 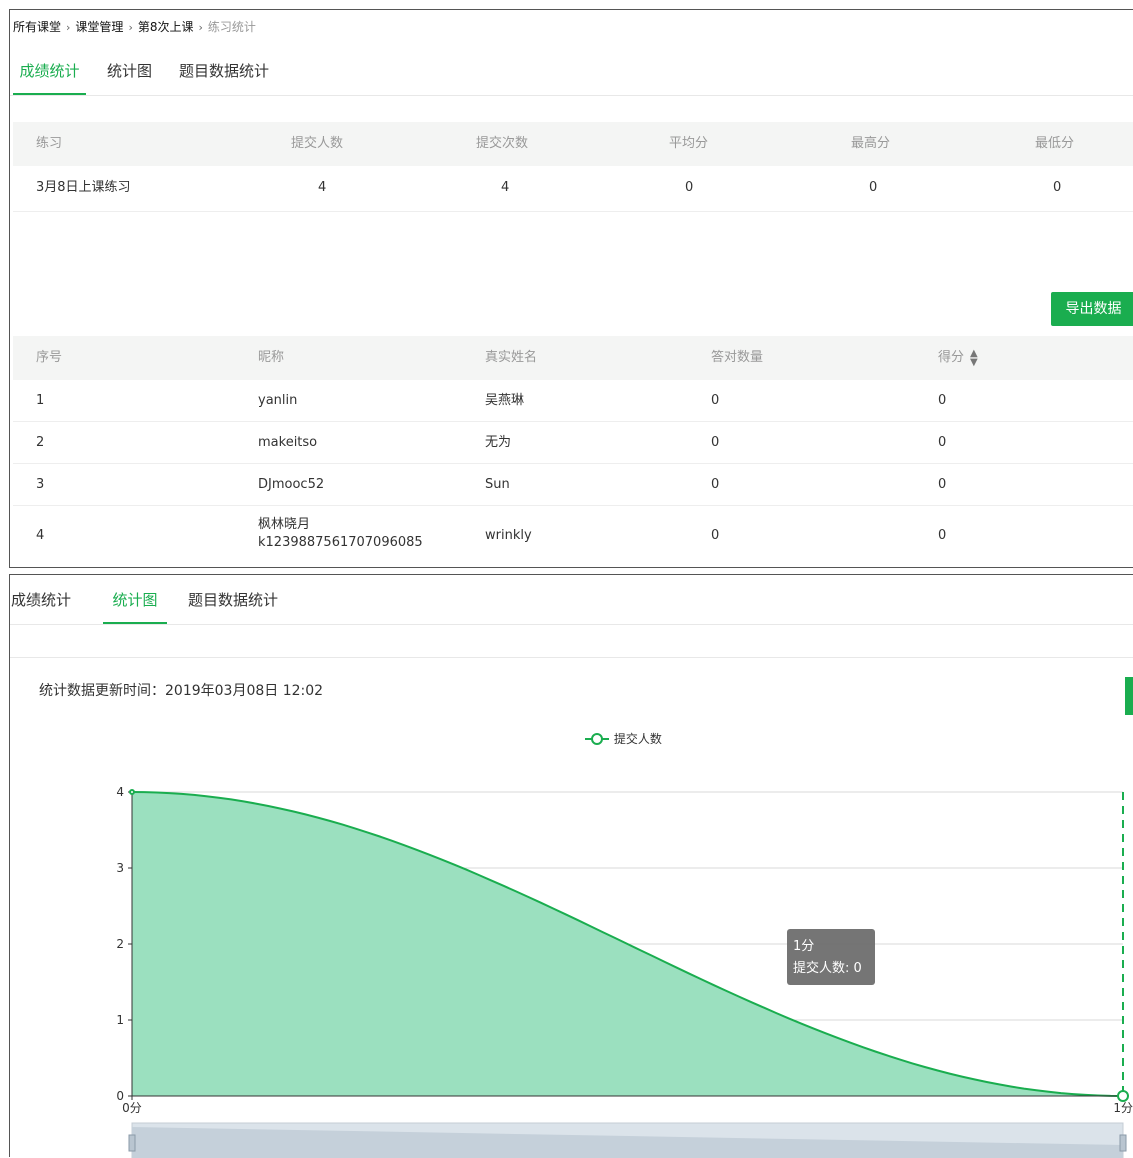 I want to click on y-tick-label: 3, so click(x=120, y=868).